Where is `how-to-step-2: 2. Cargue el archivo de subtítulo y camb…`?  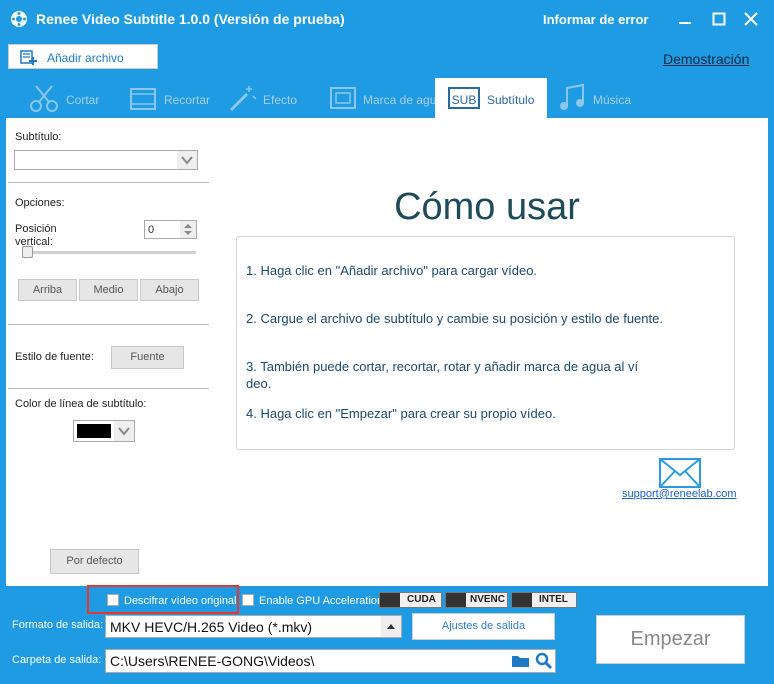 how-to-step-2: 2. Cargue el archivo de subtítulo y camb… is located at coordinates (454, 318).